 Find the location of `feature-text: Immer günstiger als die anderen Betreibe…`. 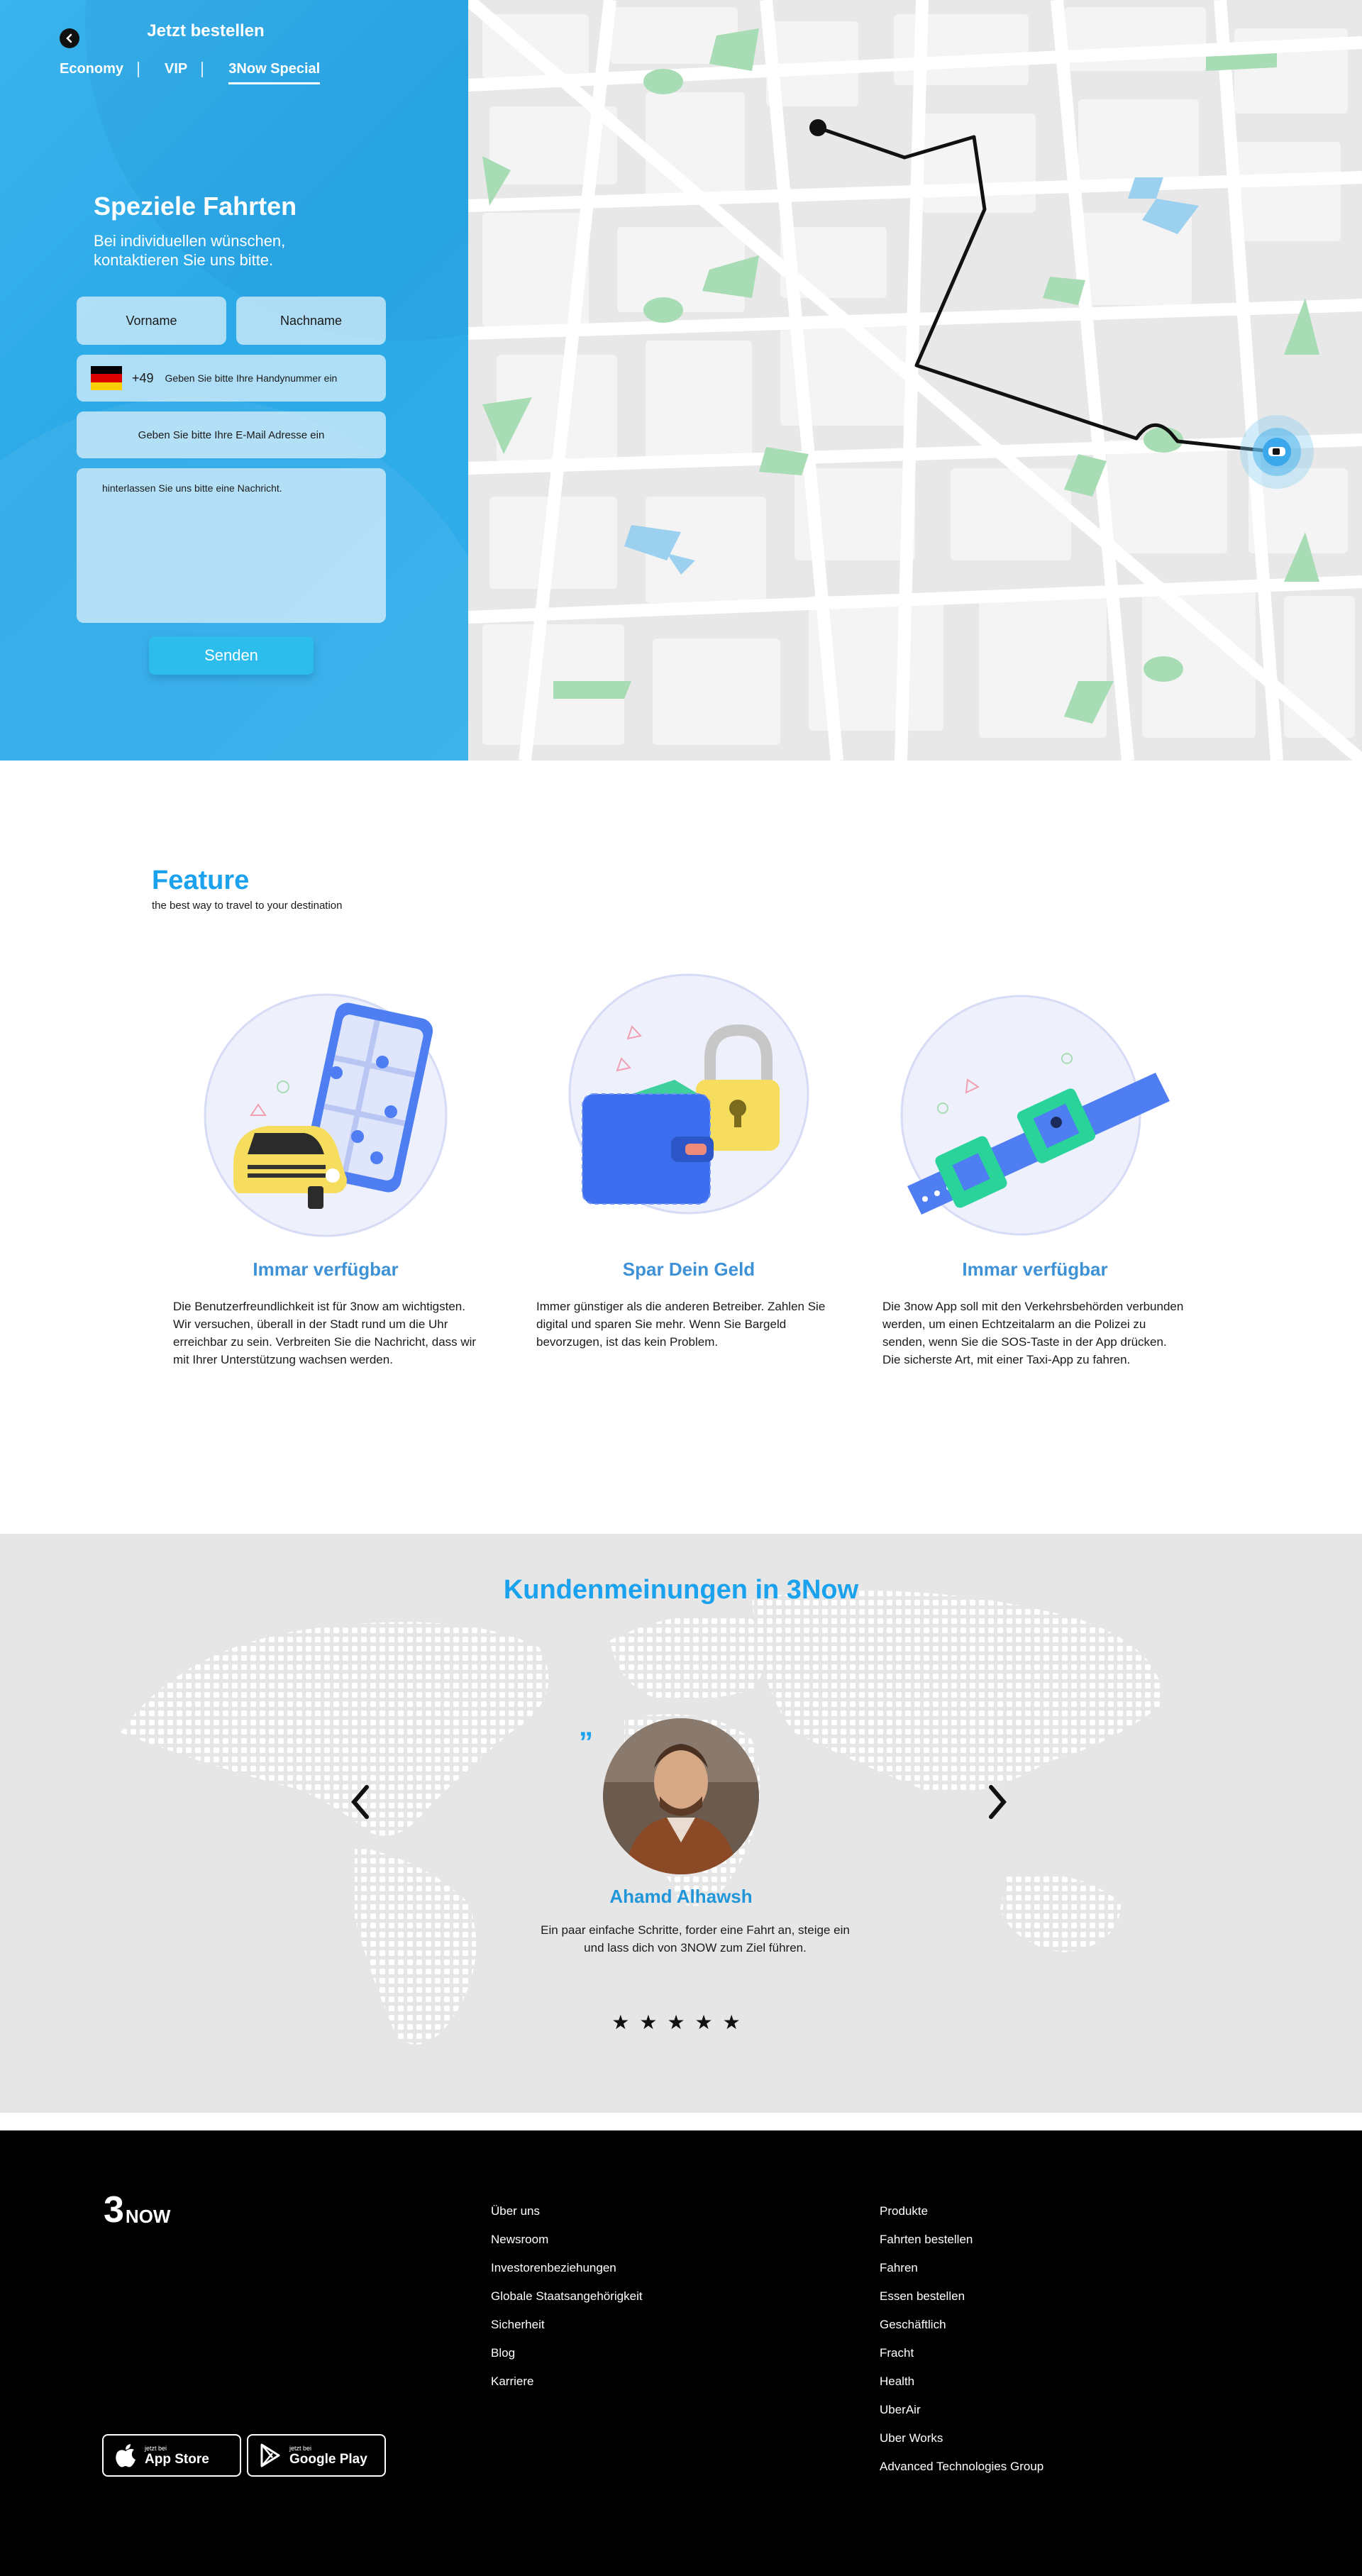

feature-text: Immer günstiger als die anderen Betreibe… is located at coordinates (681, 1324).